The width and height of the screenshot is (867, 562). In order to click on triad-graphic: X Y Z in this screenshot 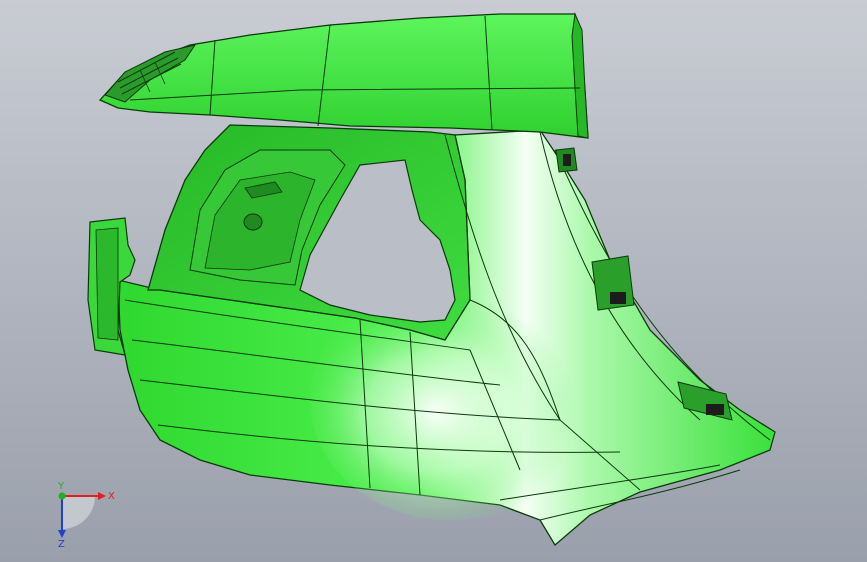, I will do `click(86, 515)`.